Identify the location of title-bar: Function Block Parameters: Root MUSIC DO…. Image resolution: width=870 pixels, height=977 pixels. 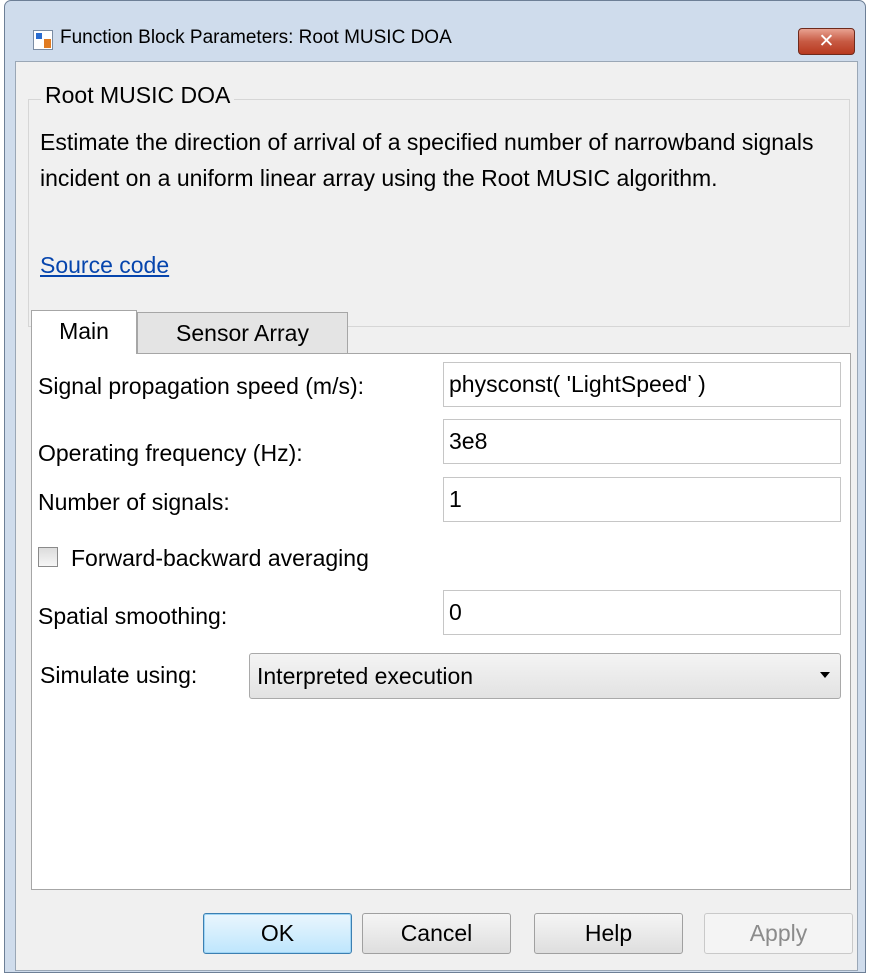
(435, 28).